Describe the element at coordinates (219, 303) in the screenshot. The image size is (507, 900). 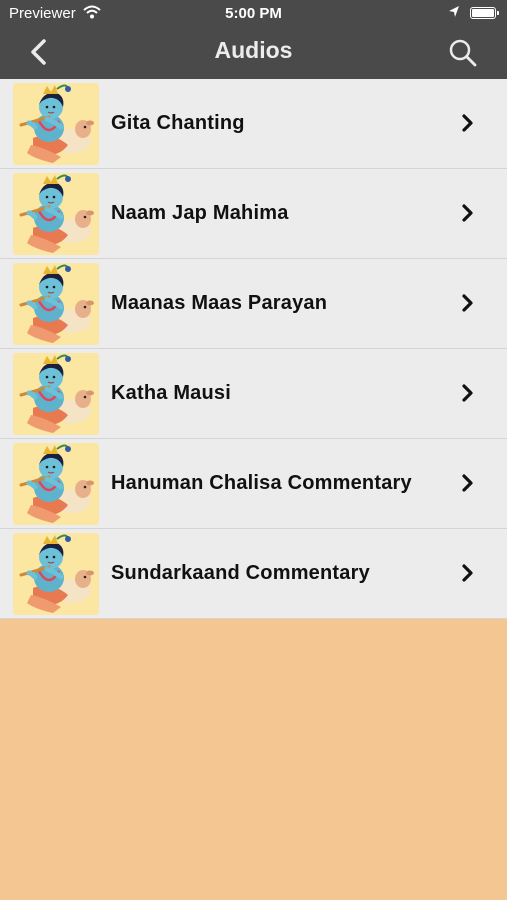
I see `list-item-label: Maanas Maas Parayan` at that location.